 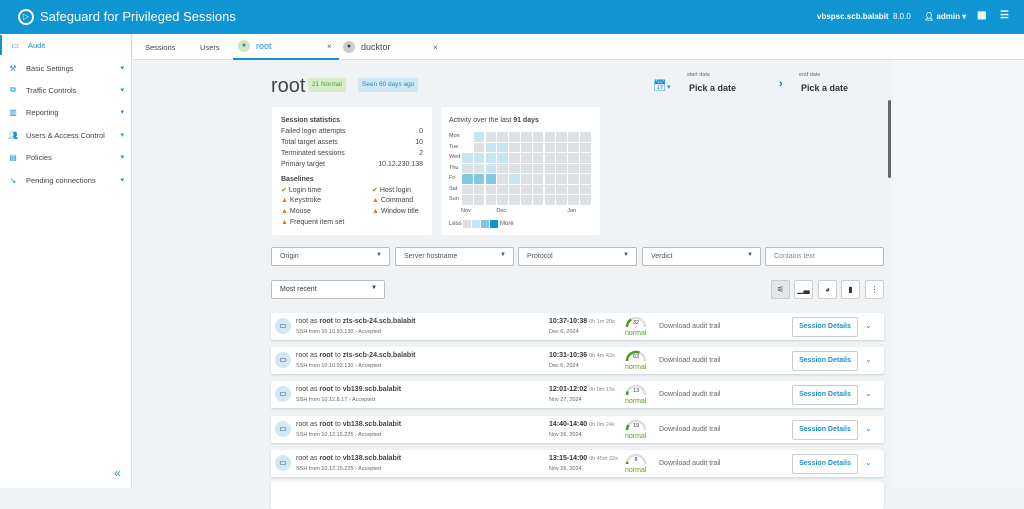 I want to click on sidebar-item-audit: ▭Audit, so click(x=66, y=45).